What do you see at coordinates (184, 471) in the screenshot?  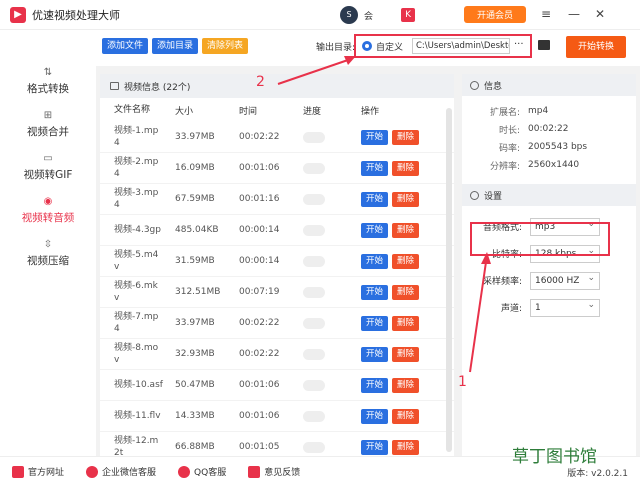 I see `qq-icon` at bounding box center [184, 471].